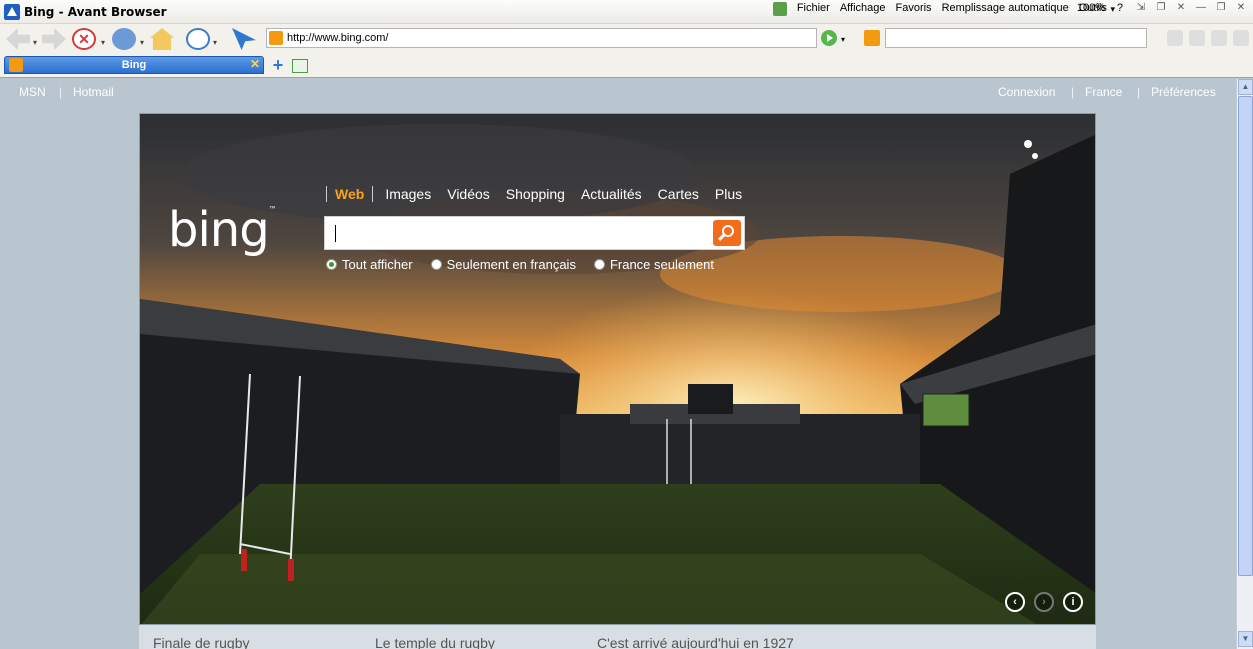 Image resolution: width=1253 pixels, height=649 pixels. What do you see at coordinates (1175, 38) in the screenshot?
I see `search-go-icon` at bounding box center [1175, 38].